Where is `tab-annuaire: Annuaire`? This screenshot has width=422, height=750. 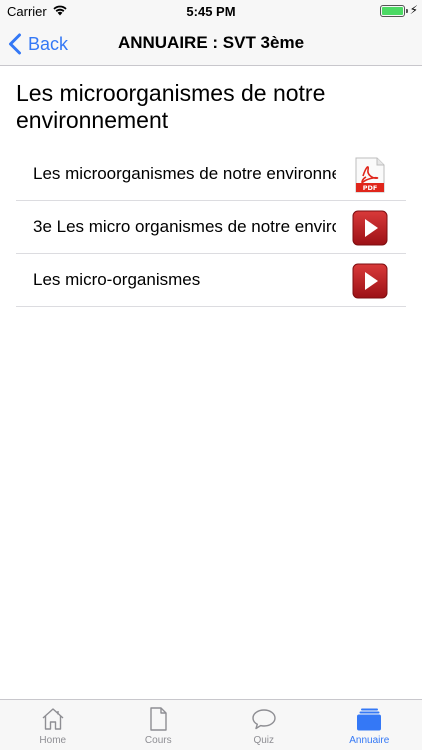
tab-annuaire: Annuaire is located at coordinates (369, 725).